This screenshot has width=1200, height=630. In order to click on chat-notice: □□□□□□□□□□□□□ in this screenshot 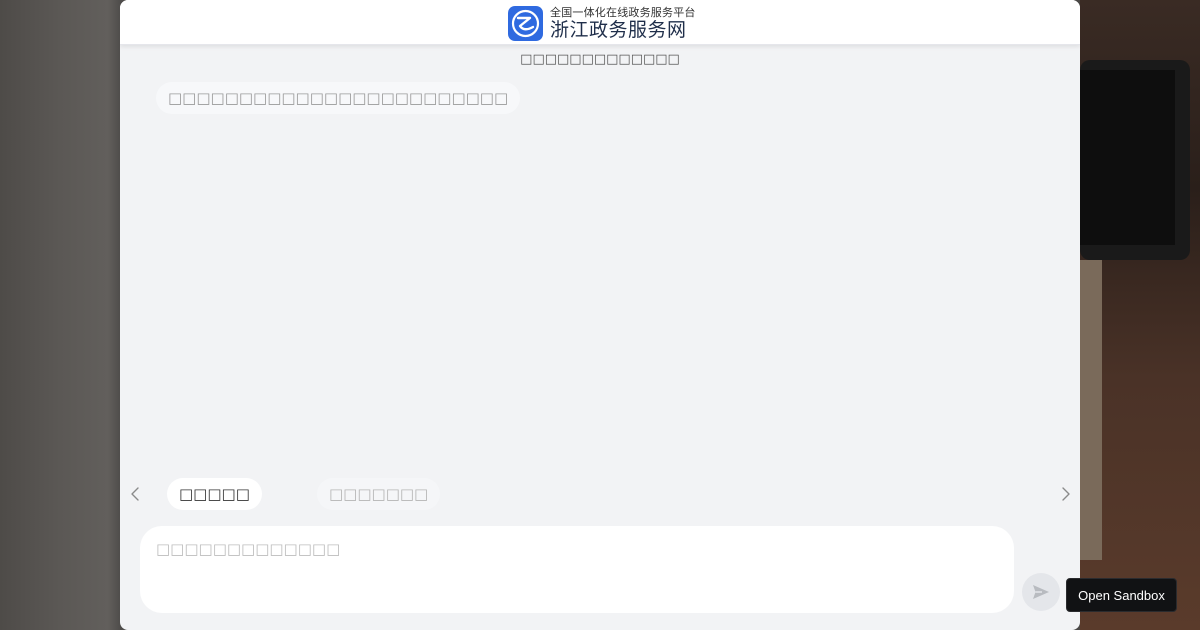, I will do `click(600, 59)`.